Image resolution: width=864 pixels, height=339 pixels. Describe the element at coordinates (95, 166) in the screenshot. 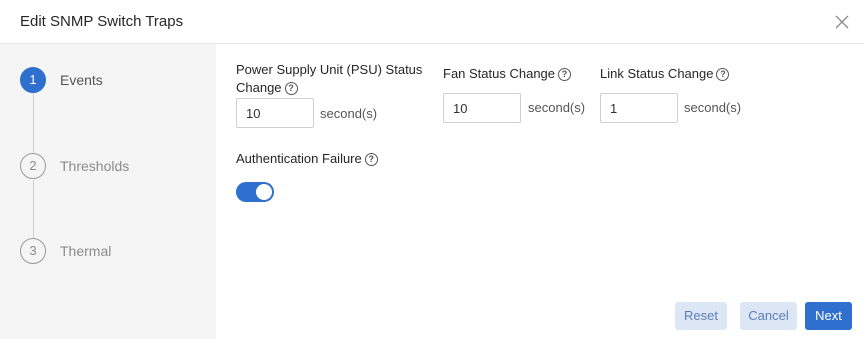

I see `step-label: Thresholds` at that location.